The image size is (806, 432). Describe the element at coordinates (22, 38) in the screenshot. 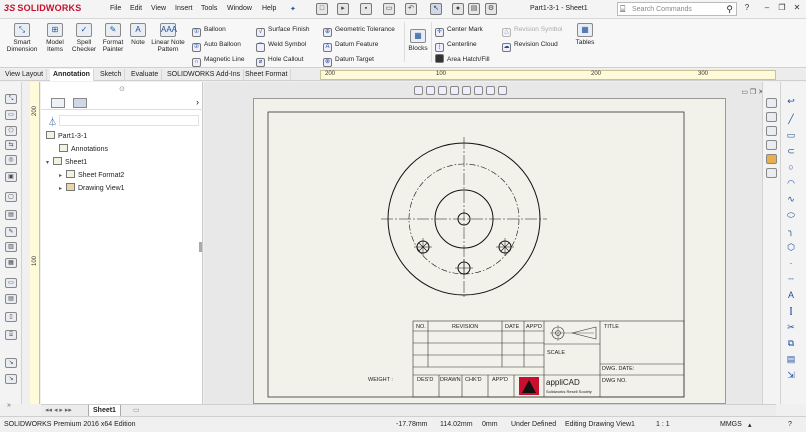

I see `smart-dimension-button: ⤡ Smart Dimension` at that location.